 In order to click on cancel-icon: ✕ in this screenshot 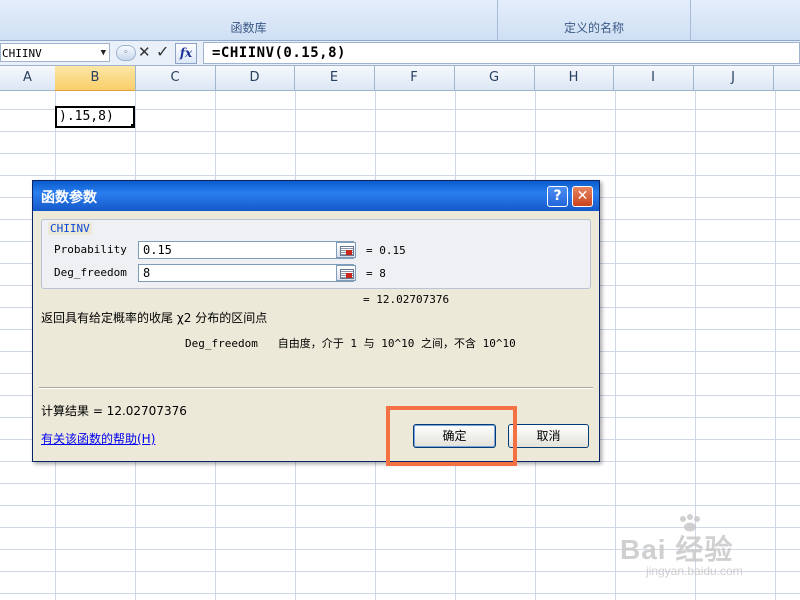, I will do `click(144, 52)`.